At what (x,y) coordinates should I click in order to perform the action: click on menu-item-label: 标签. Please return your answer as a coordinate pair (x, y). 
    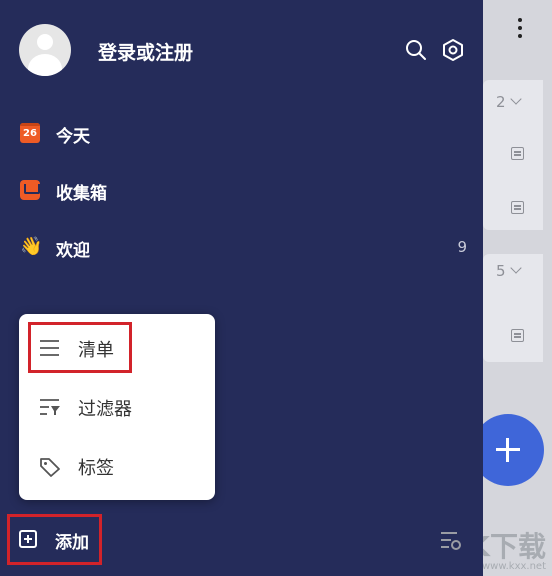
    Looking at the image, I should click on (96, 468).